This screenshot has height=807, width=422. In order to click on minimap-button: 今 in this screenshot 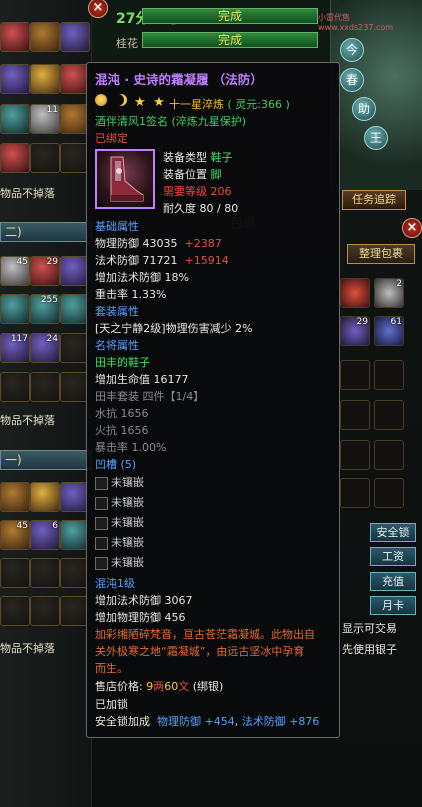, I will do `click(352, 50)`.